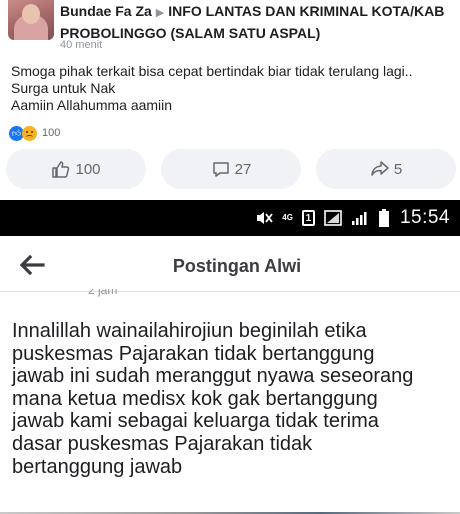 The height and width of the screenshot is (514, 460). What do you see at coordinates (237, 266) in the screenshot?
I see `page-title: Postingan Alwi` at bounding box center [237, 266].